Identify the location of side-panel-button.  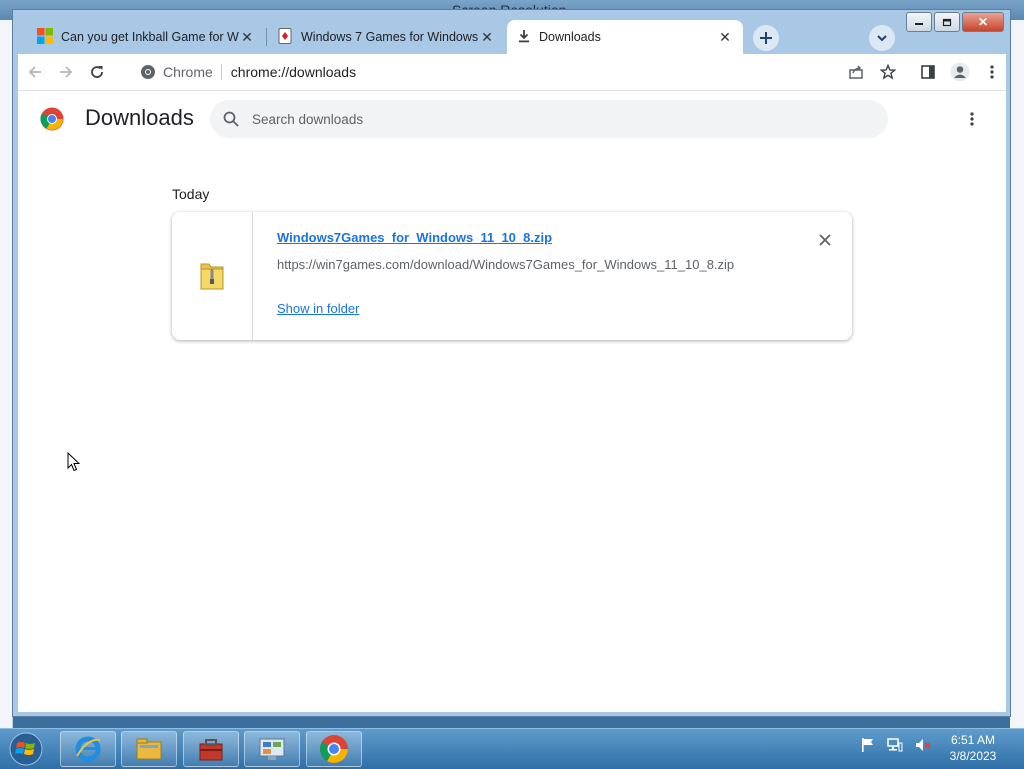
(928, 72).